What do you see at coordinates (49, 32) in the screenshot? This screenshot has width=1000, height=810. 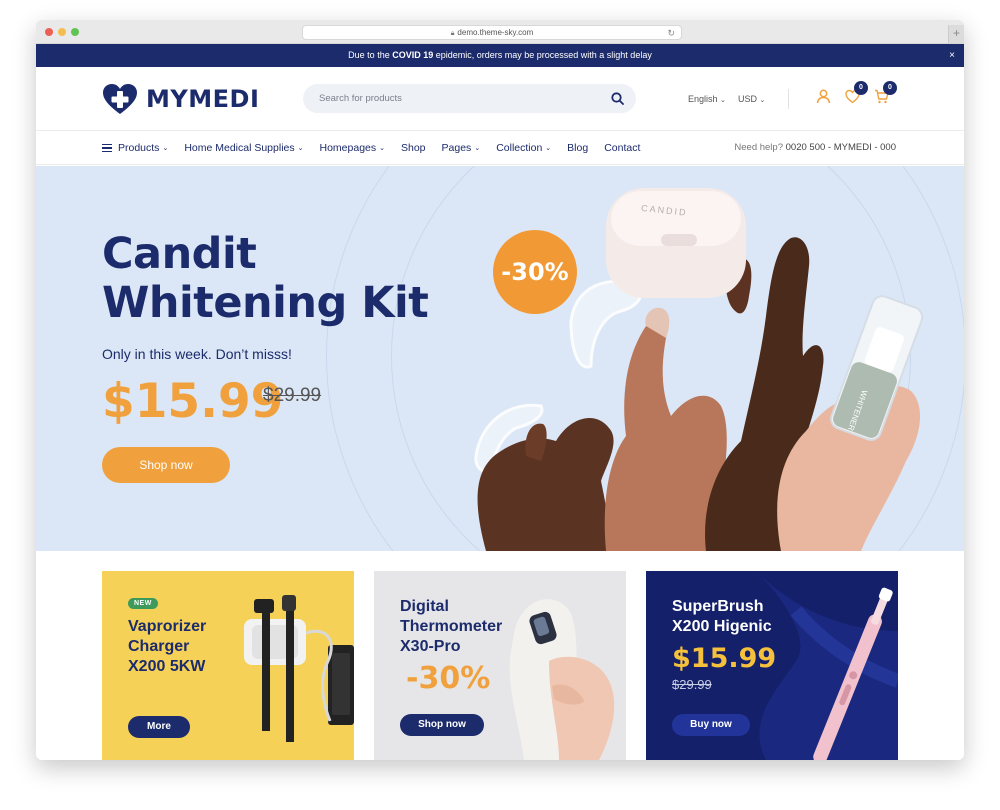 I see `close-window-button` at bounding box center [49, 32].